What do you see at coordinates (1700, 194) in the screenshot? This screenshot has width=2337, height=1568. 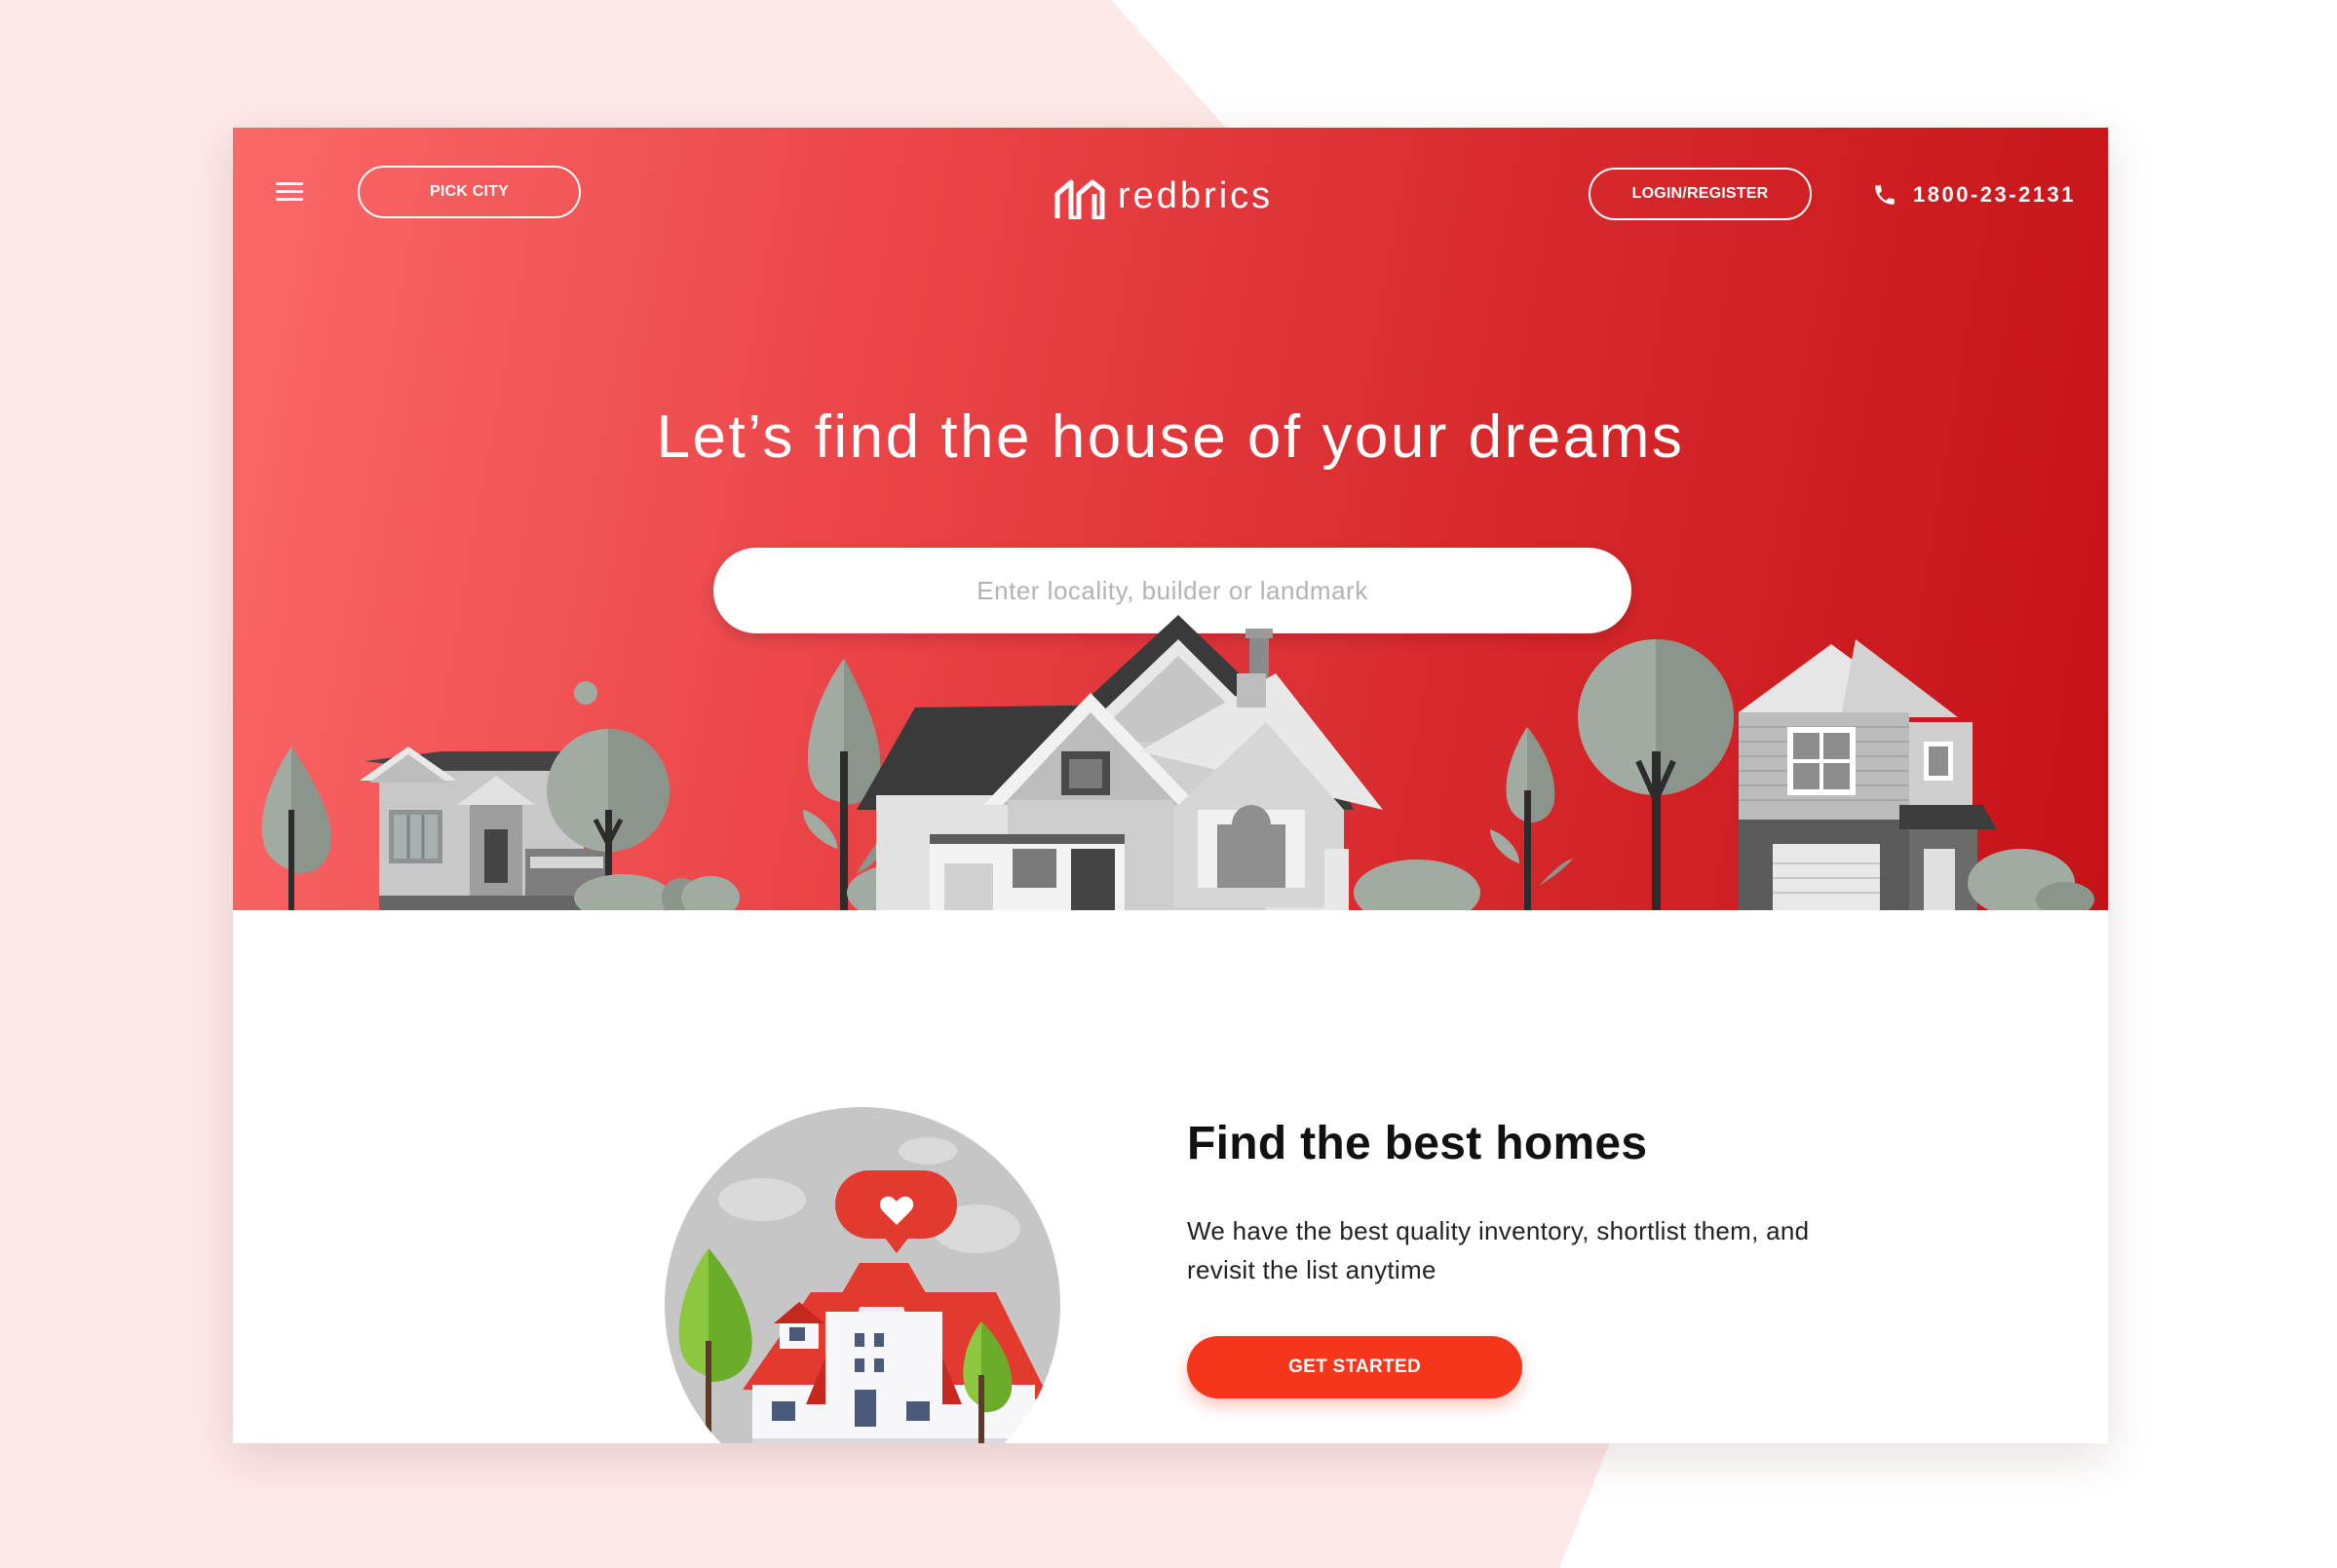 I see `login-register-button: LOGIN/REGISTER` at bounding box center [1700, 194].